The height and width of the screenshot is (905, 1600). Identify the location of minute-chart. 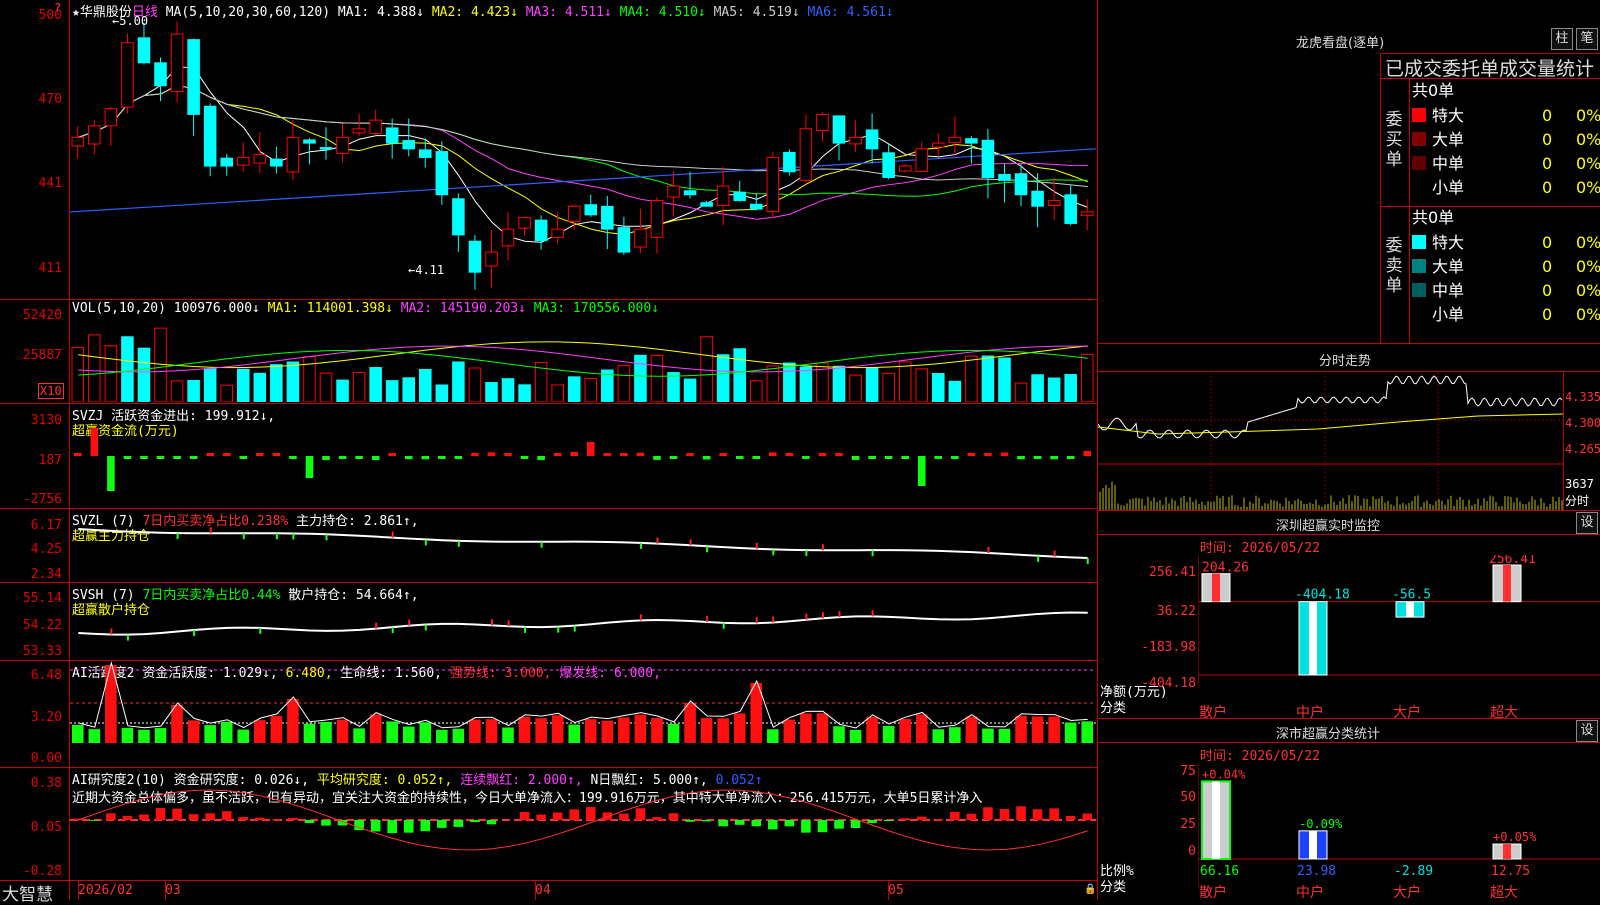
(1331, 441).